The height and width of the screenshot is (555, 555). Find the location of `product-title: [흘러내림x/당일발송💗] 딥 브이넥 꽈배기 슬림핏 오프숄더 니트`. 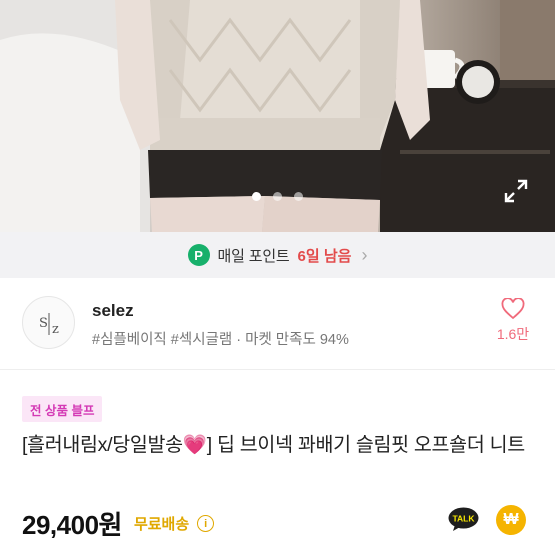

product-title: [흘러내림x/당일발송💗] 딥 브이넥 꽈배기 슬림핏 오프숄더 니트 is located at coordinates (282, 445).